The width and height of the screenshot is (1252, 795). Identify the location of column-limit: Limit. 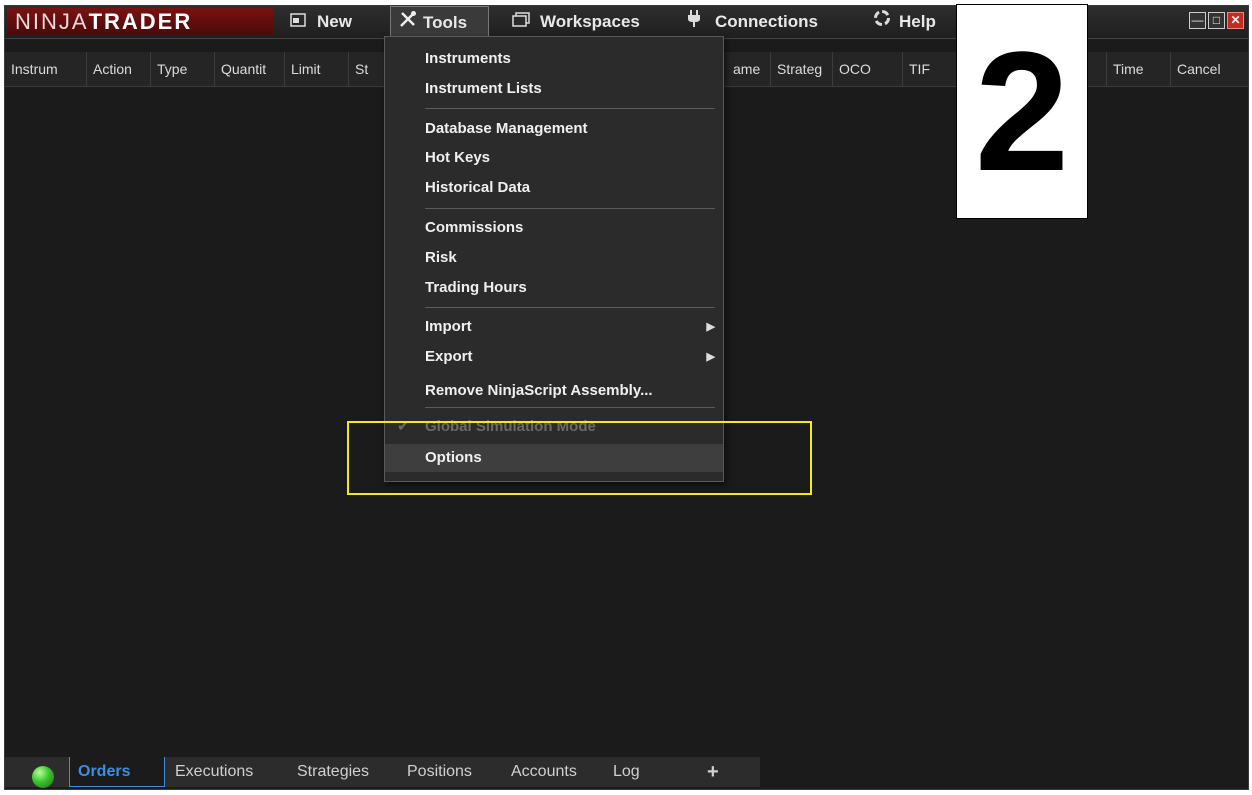
(317, 69).